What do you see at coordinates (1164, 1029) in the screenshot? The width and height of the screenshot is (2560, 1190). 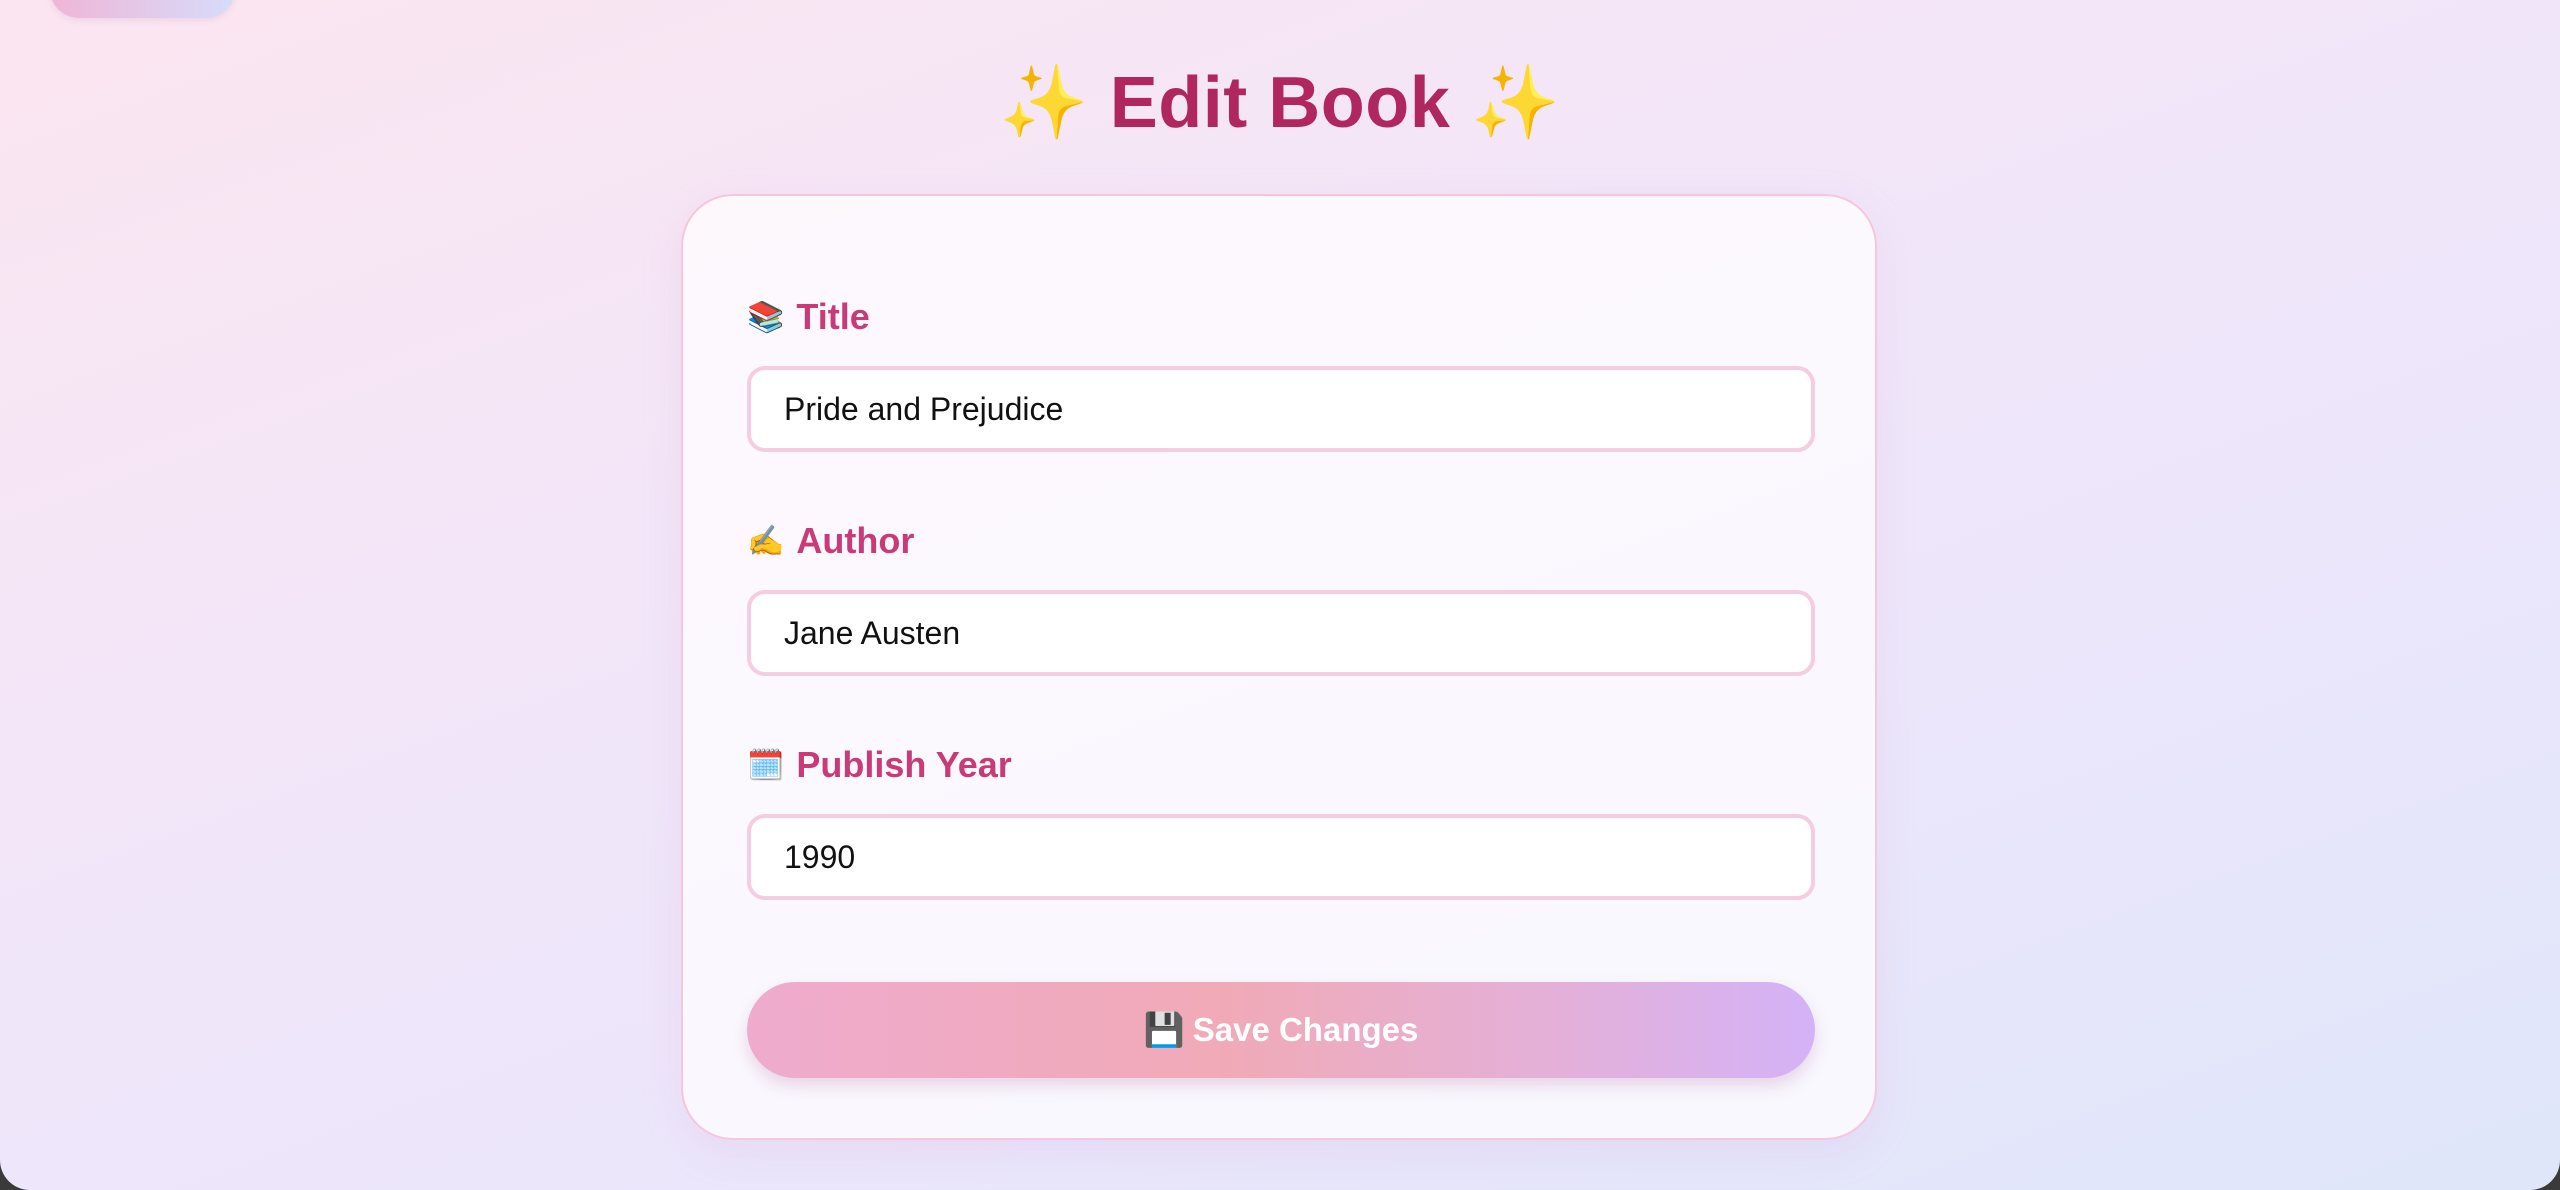 I see `floppy-disk-icon: 💾` at bounding box center [1164, 1029].